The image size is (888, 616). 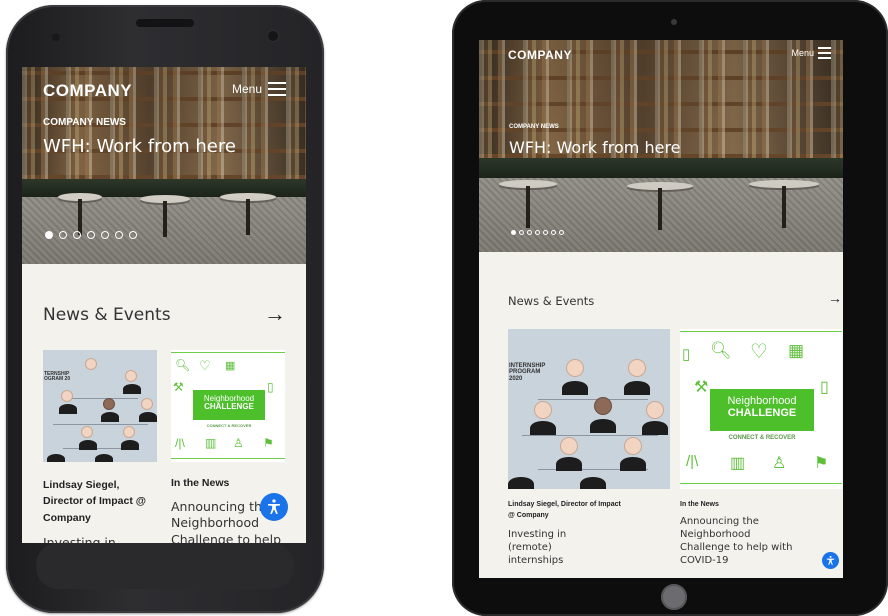 What do you see at coordinates (589, 409) in the screenshot?
I see `internship-card-image: INTERNSHIP PROGRAM 2020` at bounding box center [589, 409].